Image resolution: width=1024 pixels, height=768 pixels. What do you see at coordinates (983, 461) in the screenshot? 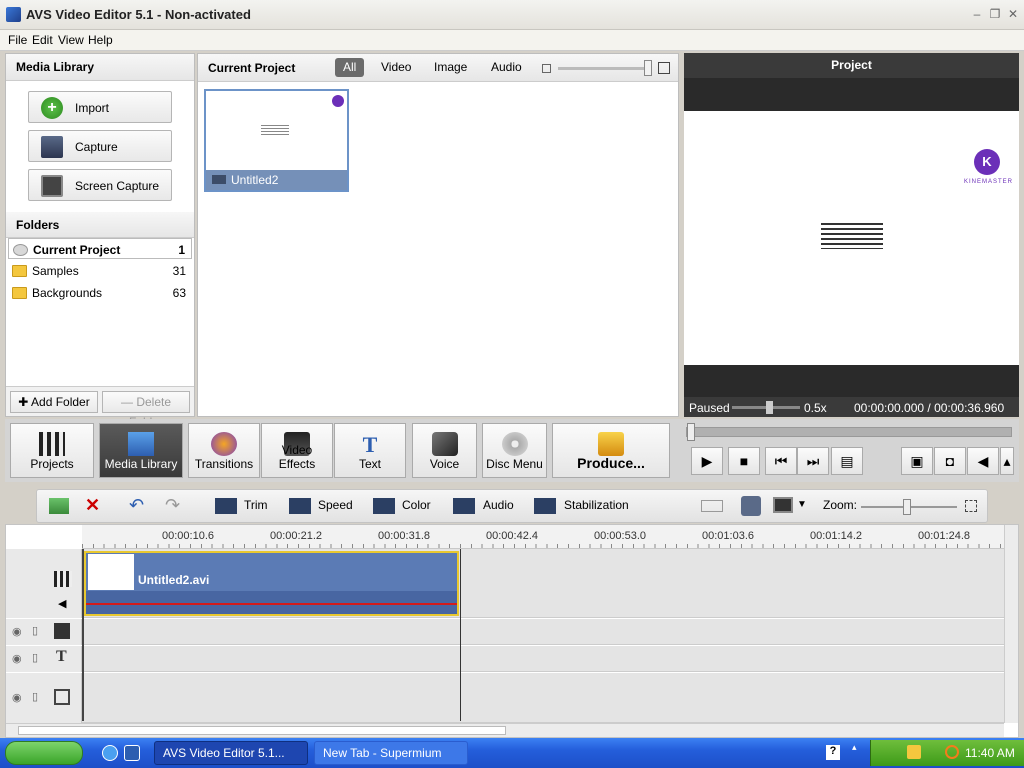
I see `volume-button: ◀` at bounding box center [983, 461].